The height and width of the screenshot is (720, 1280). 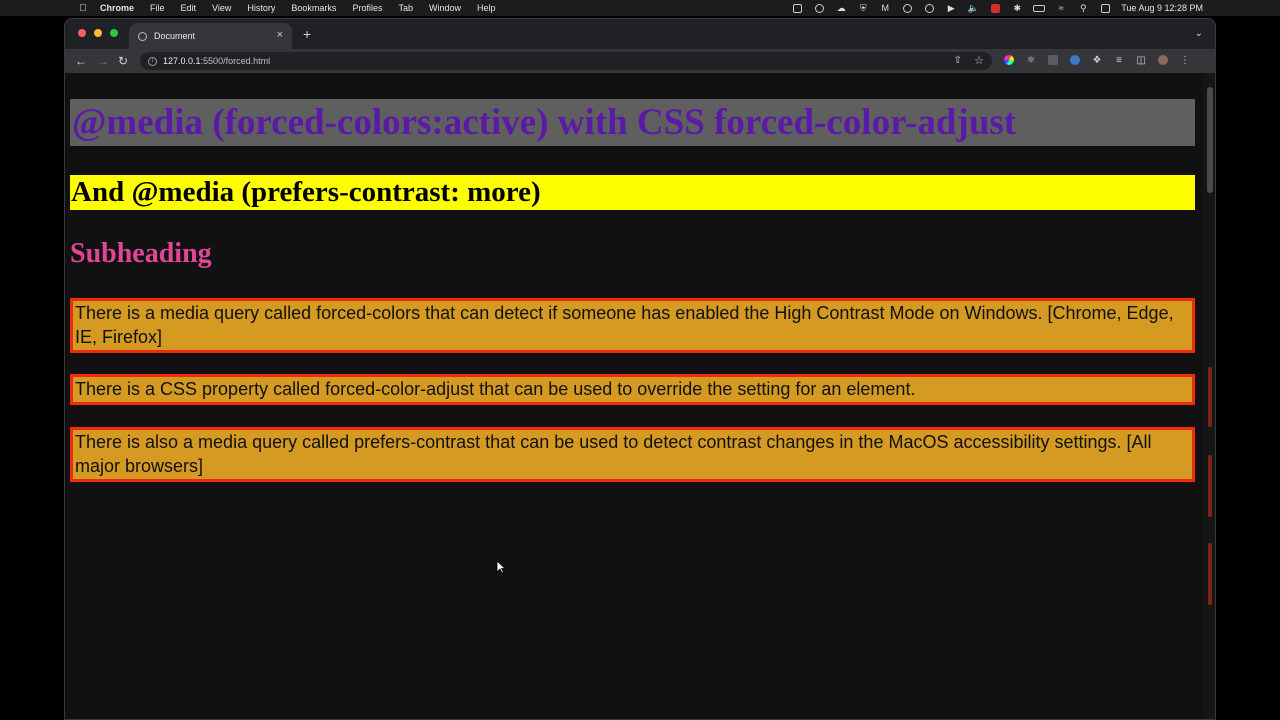 What do you see at coordinates (1141, 60) in the screenshot?
I see `sidebar-icon: ◫` at bounding box center [1141, 60].